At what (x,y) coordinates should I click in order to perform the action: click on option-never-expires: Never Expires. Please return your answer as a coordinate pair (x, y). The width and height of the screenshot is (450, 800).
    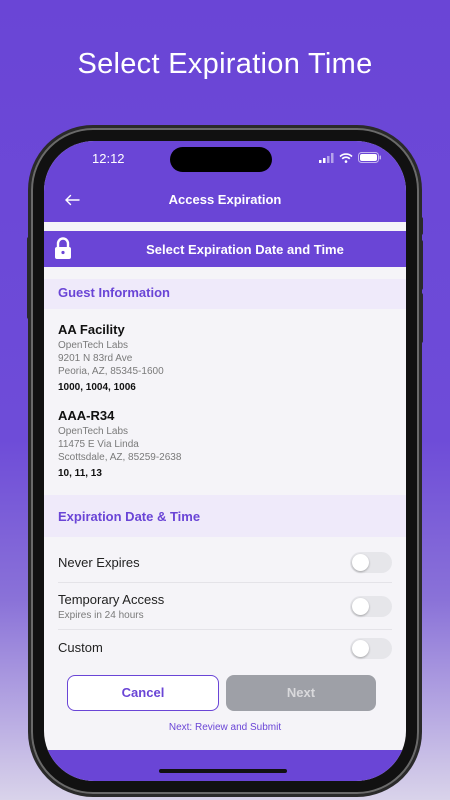
    Looking at the image, I should click on (225, 562).